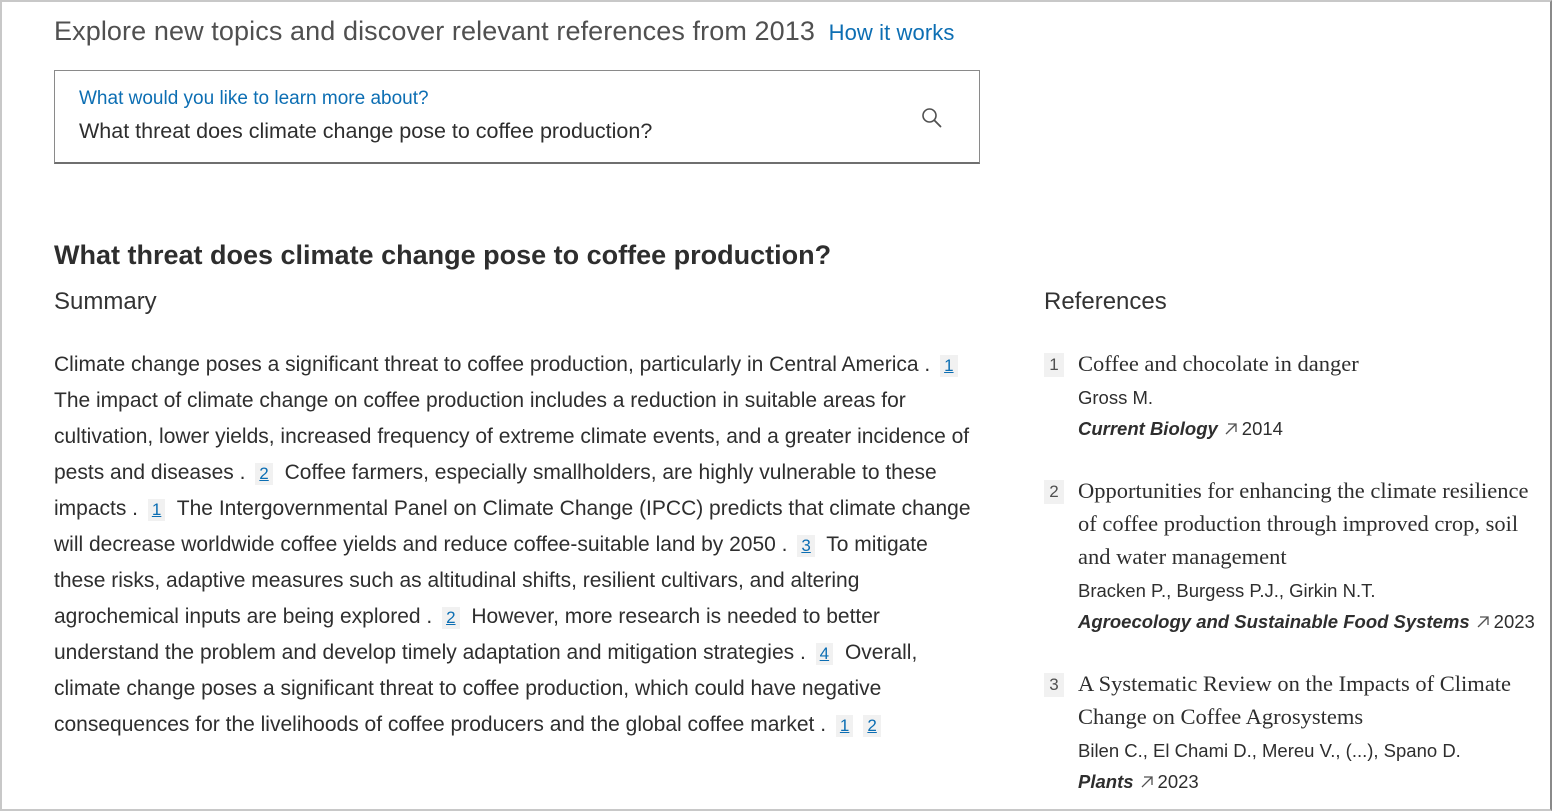 This screenshot has height=811, width=1552. Describe the element at coordinates (1106, 781) in the screenshot. I see `reference-journal: Plants` at that location.